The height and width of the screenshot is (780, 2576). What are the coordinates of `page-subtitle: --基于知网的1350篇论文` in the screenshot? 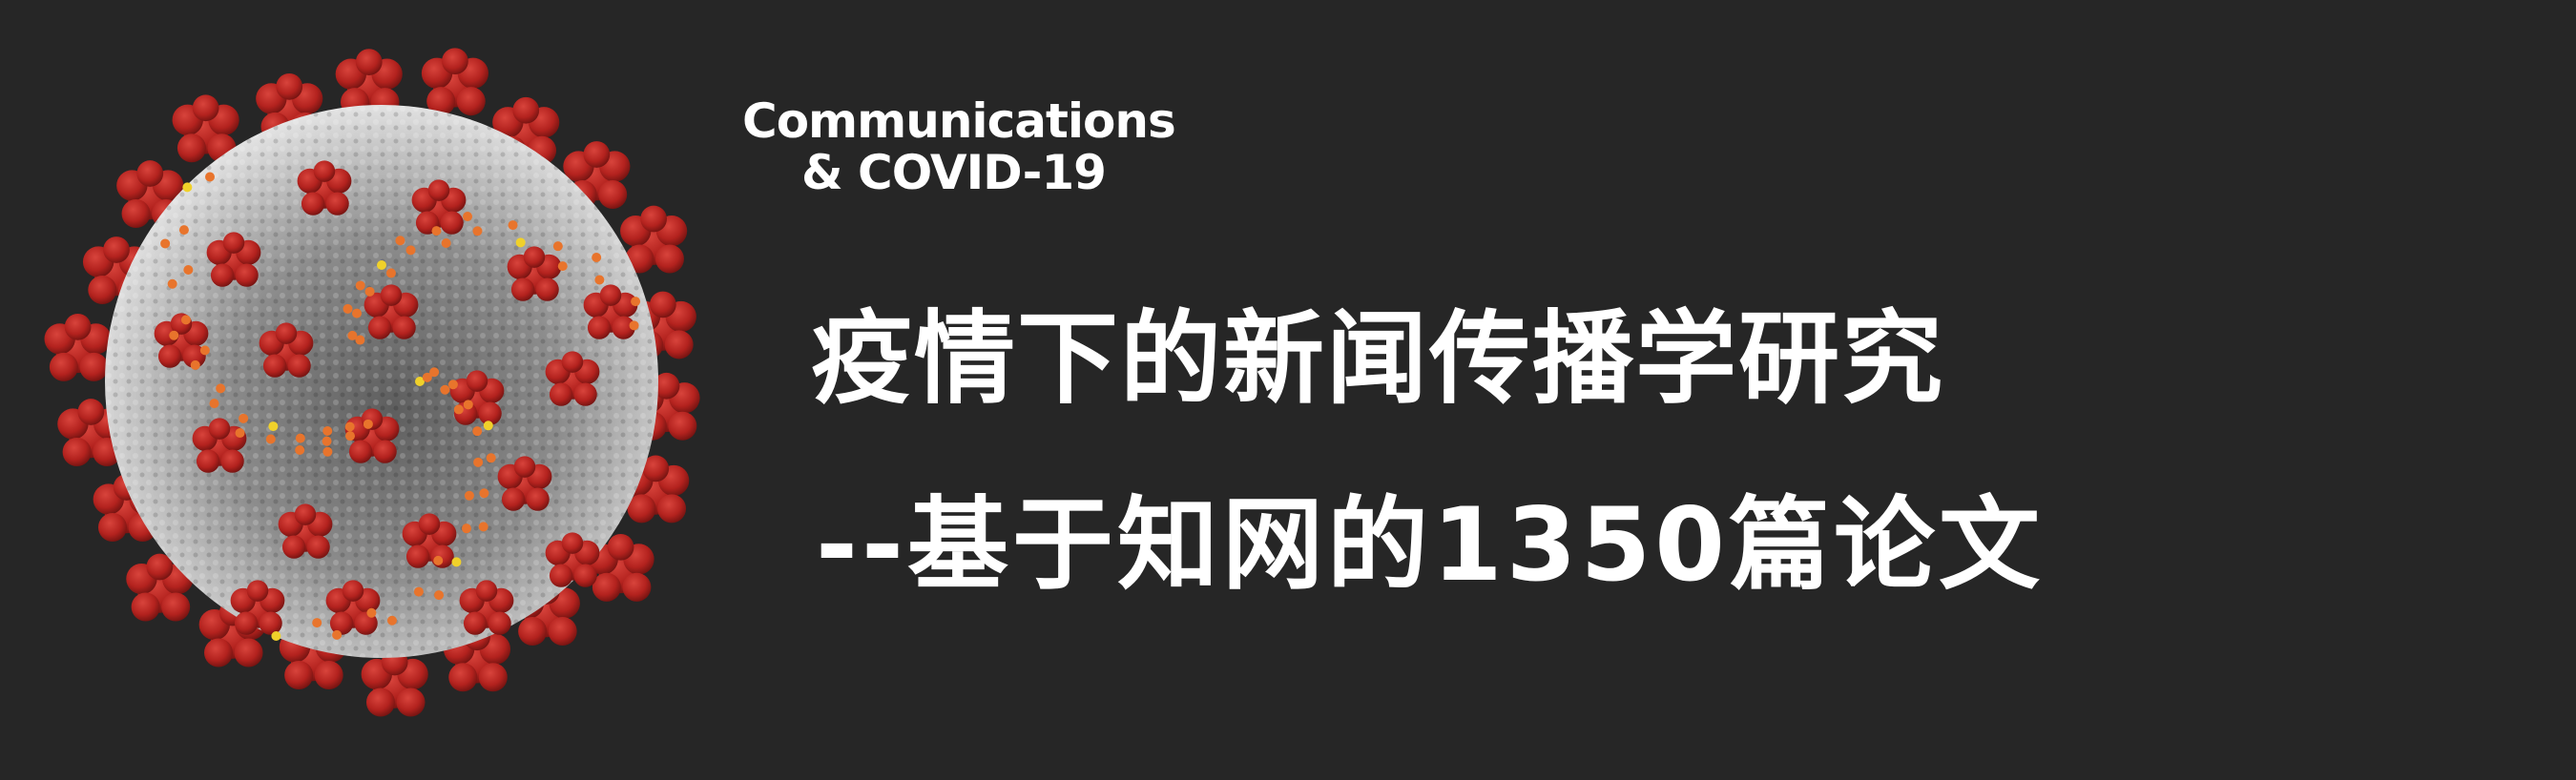 It's located at (1430, 545).